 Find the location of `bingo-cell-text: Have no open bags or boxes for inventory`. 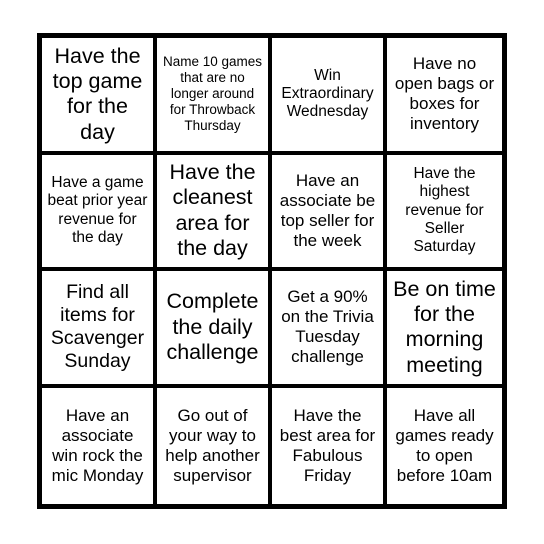

bingo-cell-text: Have no open bags or boxes for inventory is located at coordinates (444, 94).